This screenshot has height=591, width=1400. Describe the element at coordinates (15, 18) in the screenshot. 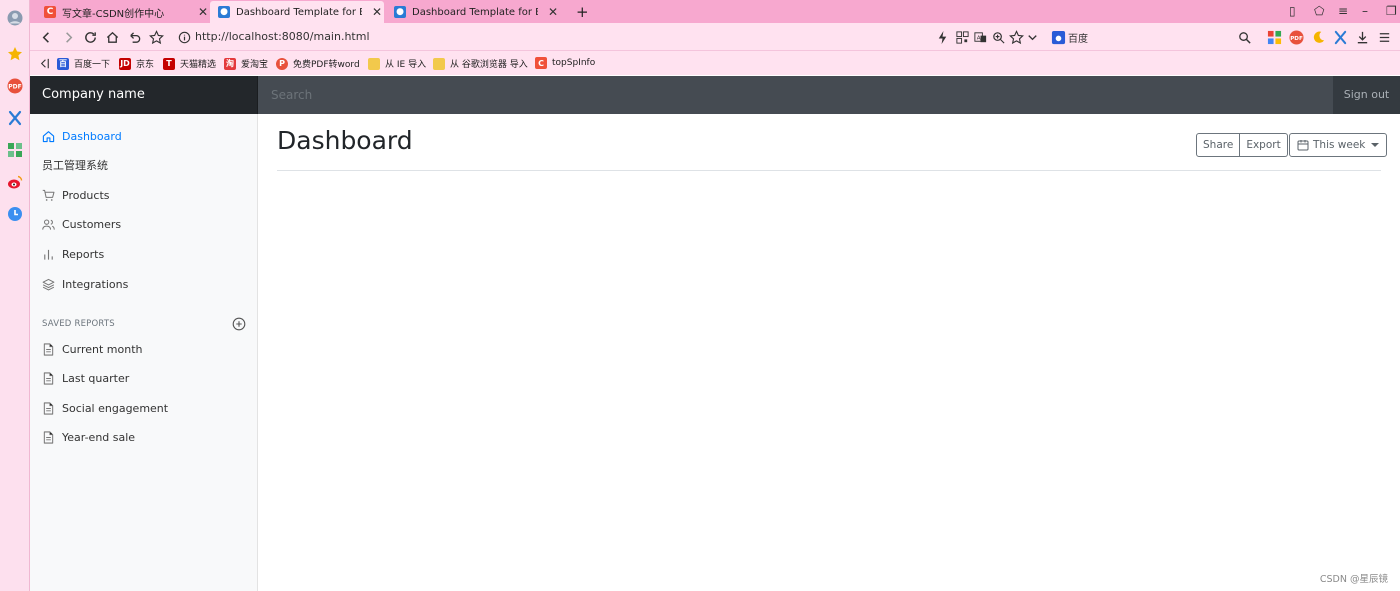

I see `avatar` at that location.